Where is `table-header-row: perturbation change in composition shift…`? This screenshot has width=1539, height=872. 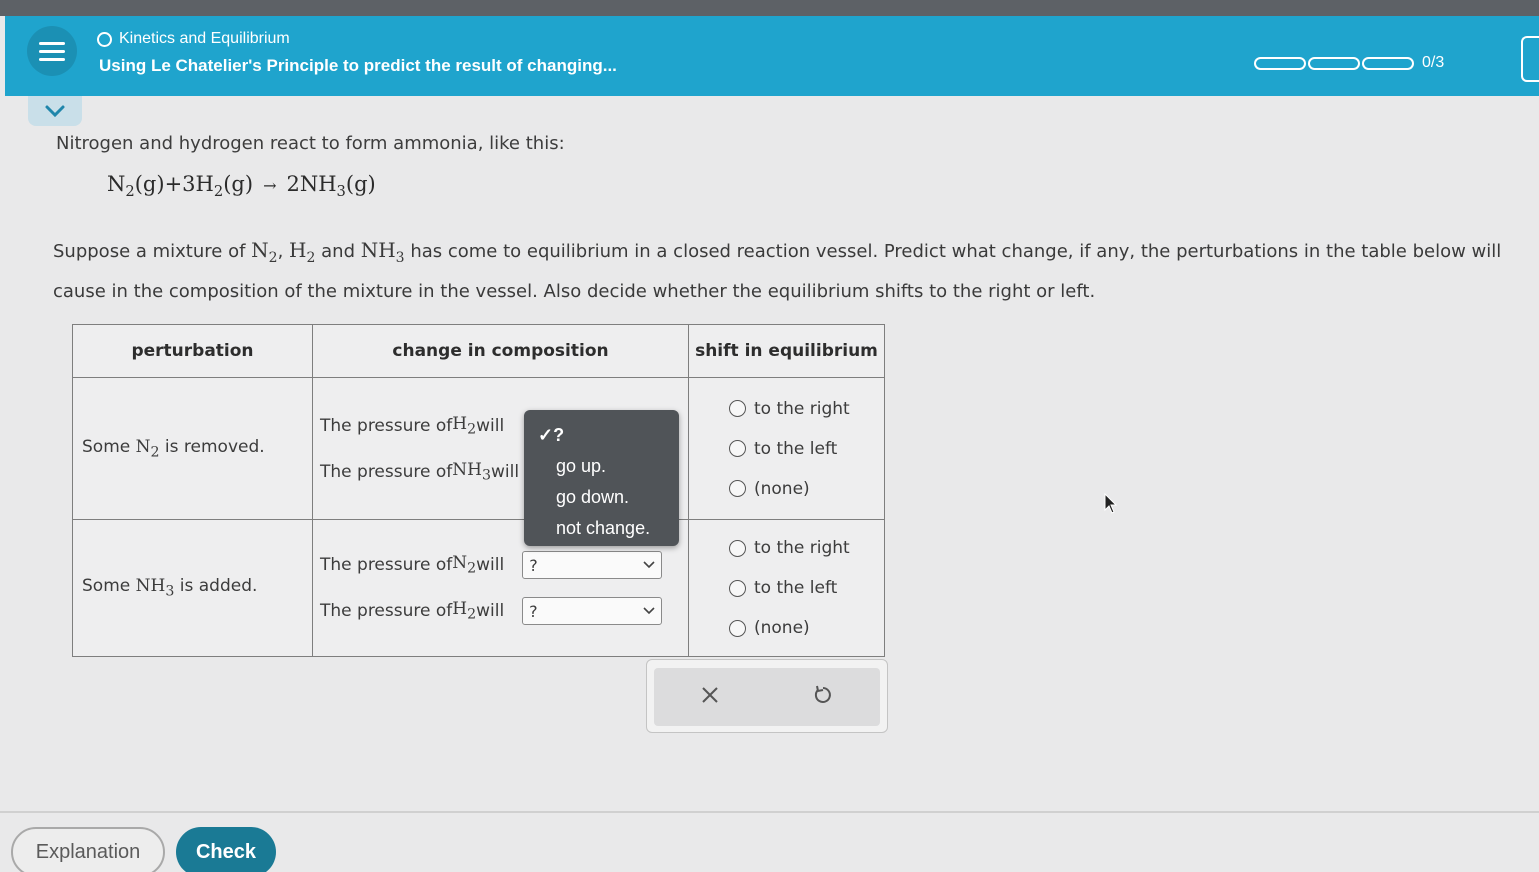 table-header-row: perturbation change in composition shift… is located at coordinates (478, 351).